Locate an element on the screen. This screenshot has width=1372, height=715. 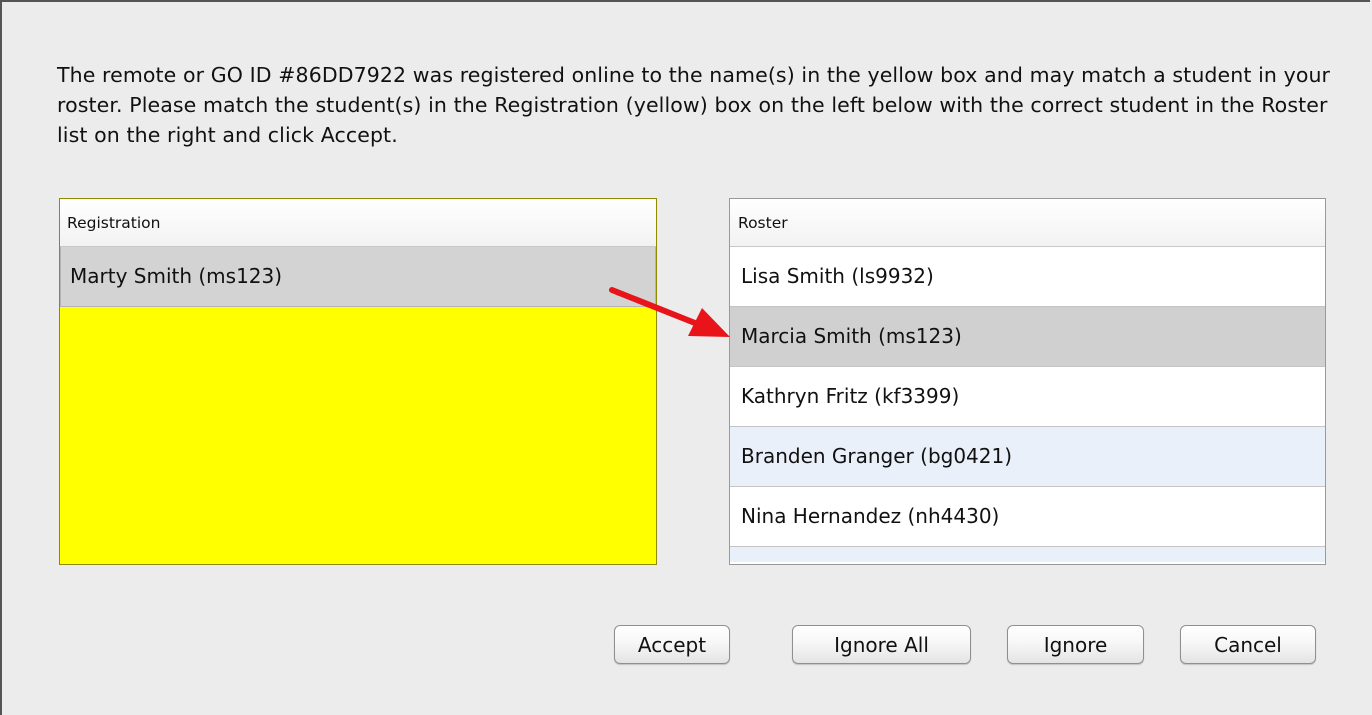
cancel-button: Cancel is located at coordinates (1248, 644).